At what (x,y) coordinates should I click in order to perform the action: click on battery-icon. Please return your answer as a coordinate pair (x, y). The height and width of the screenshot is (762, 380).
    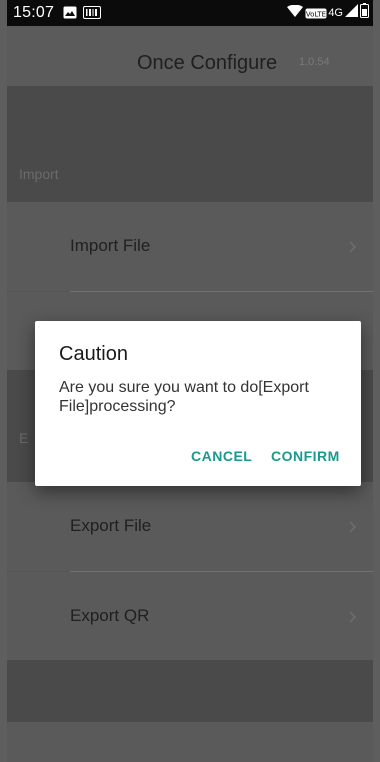
    Looking at the image, I should click on (364, 13).